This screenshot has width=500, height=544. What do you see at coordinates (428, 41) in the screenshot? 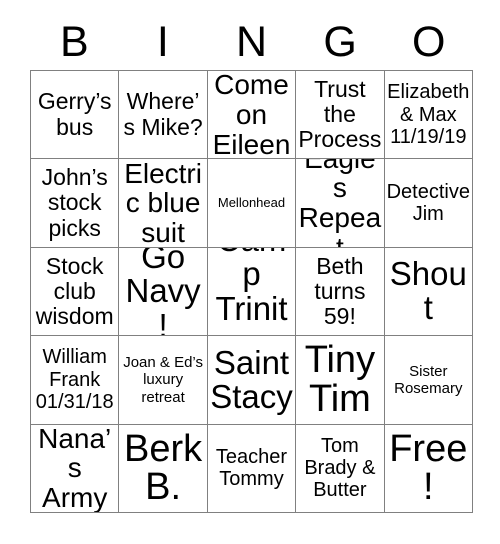
I see `bingo-header-letter-o: O` at bounding box center [428, 41].